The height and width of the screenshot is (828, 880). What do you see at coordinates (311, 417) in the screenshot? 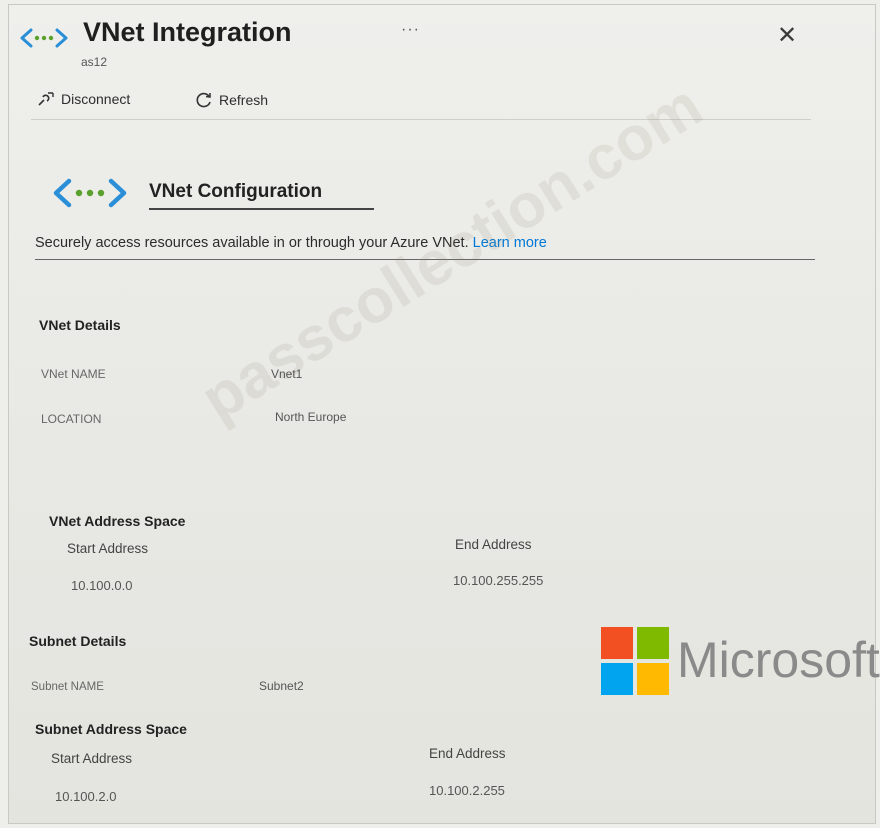
I see `location-value: North Europe` at bounding box center [311, 417].